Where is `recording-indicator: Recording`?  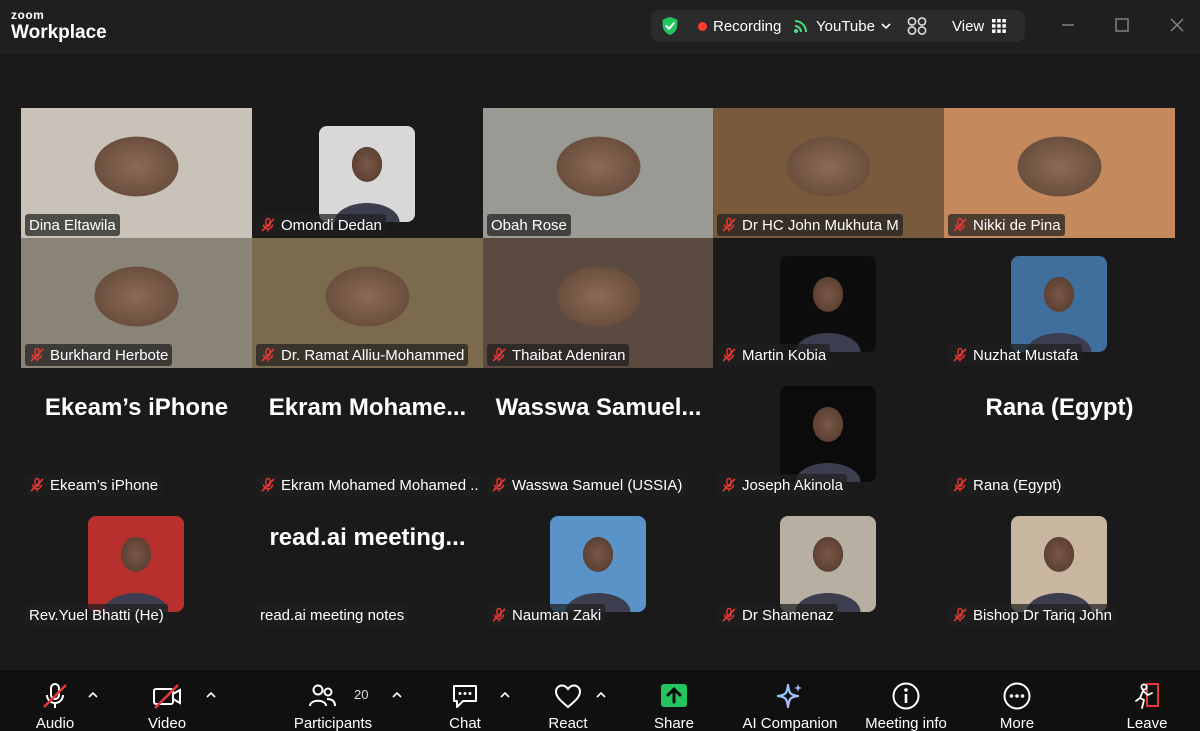
recording-indicator: Recording is located at coordinates (739, 26).